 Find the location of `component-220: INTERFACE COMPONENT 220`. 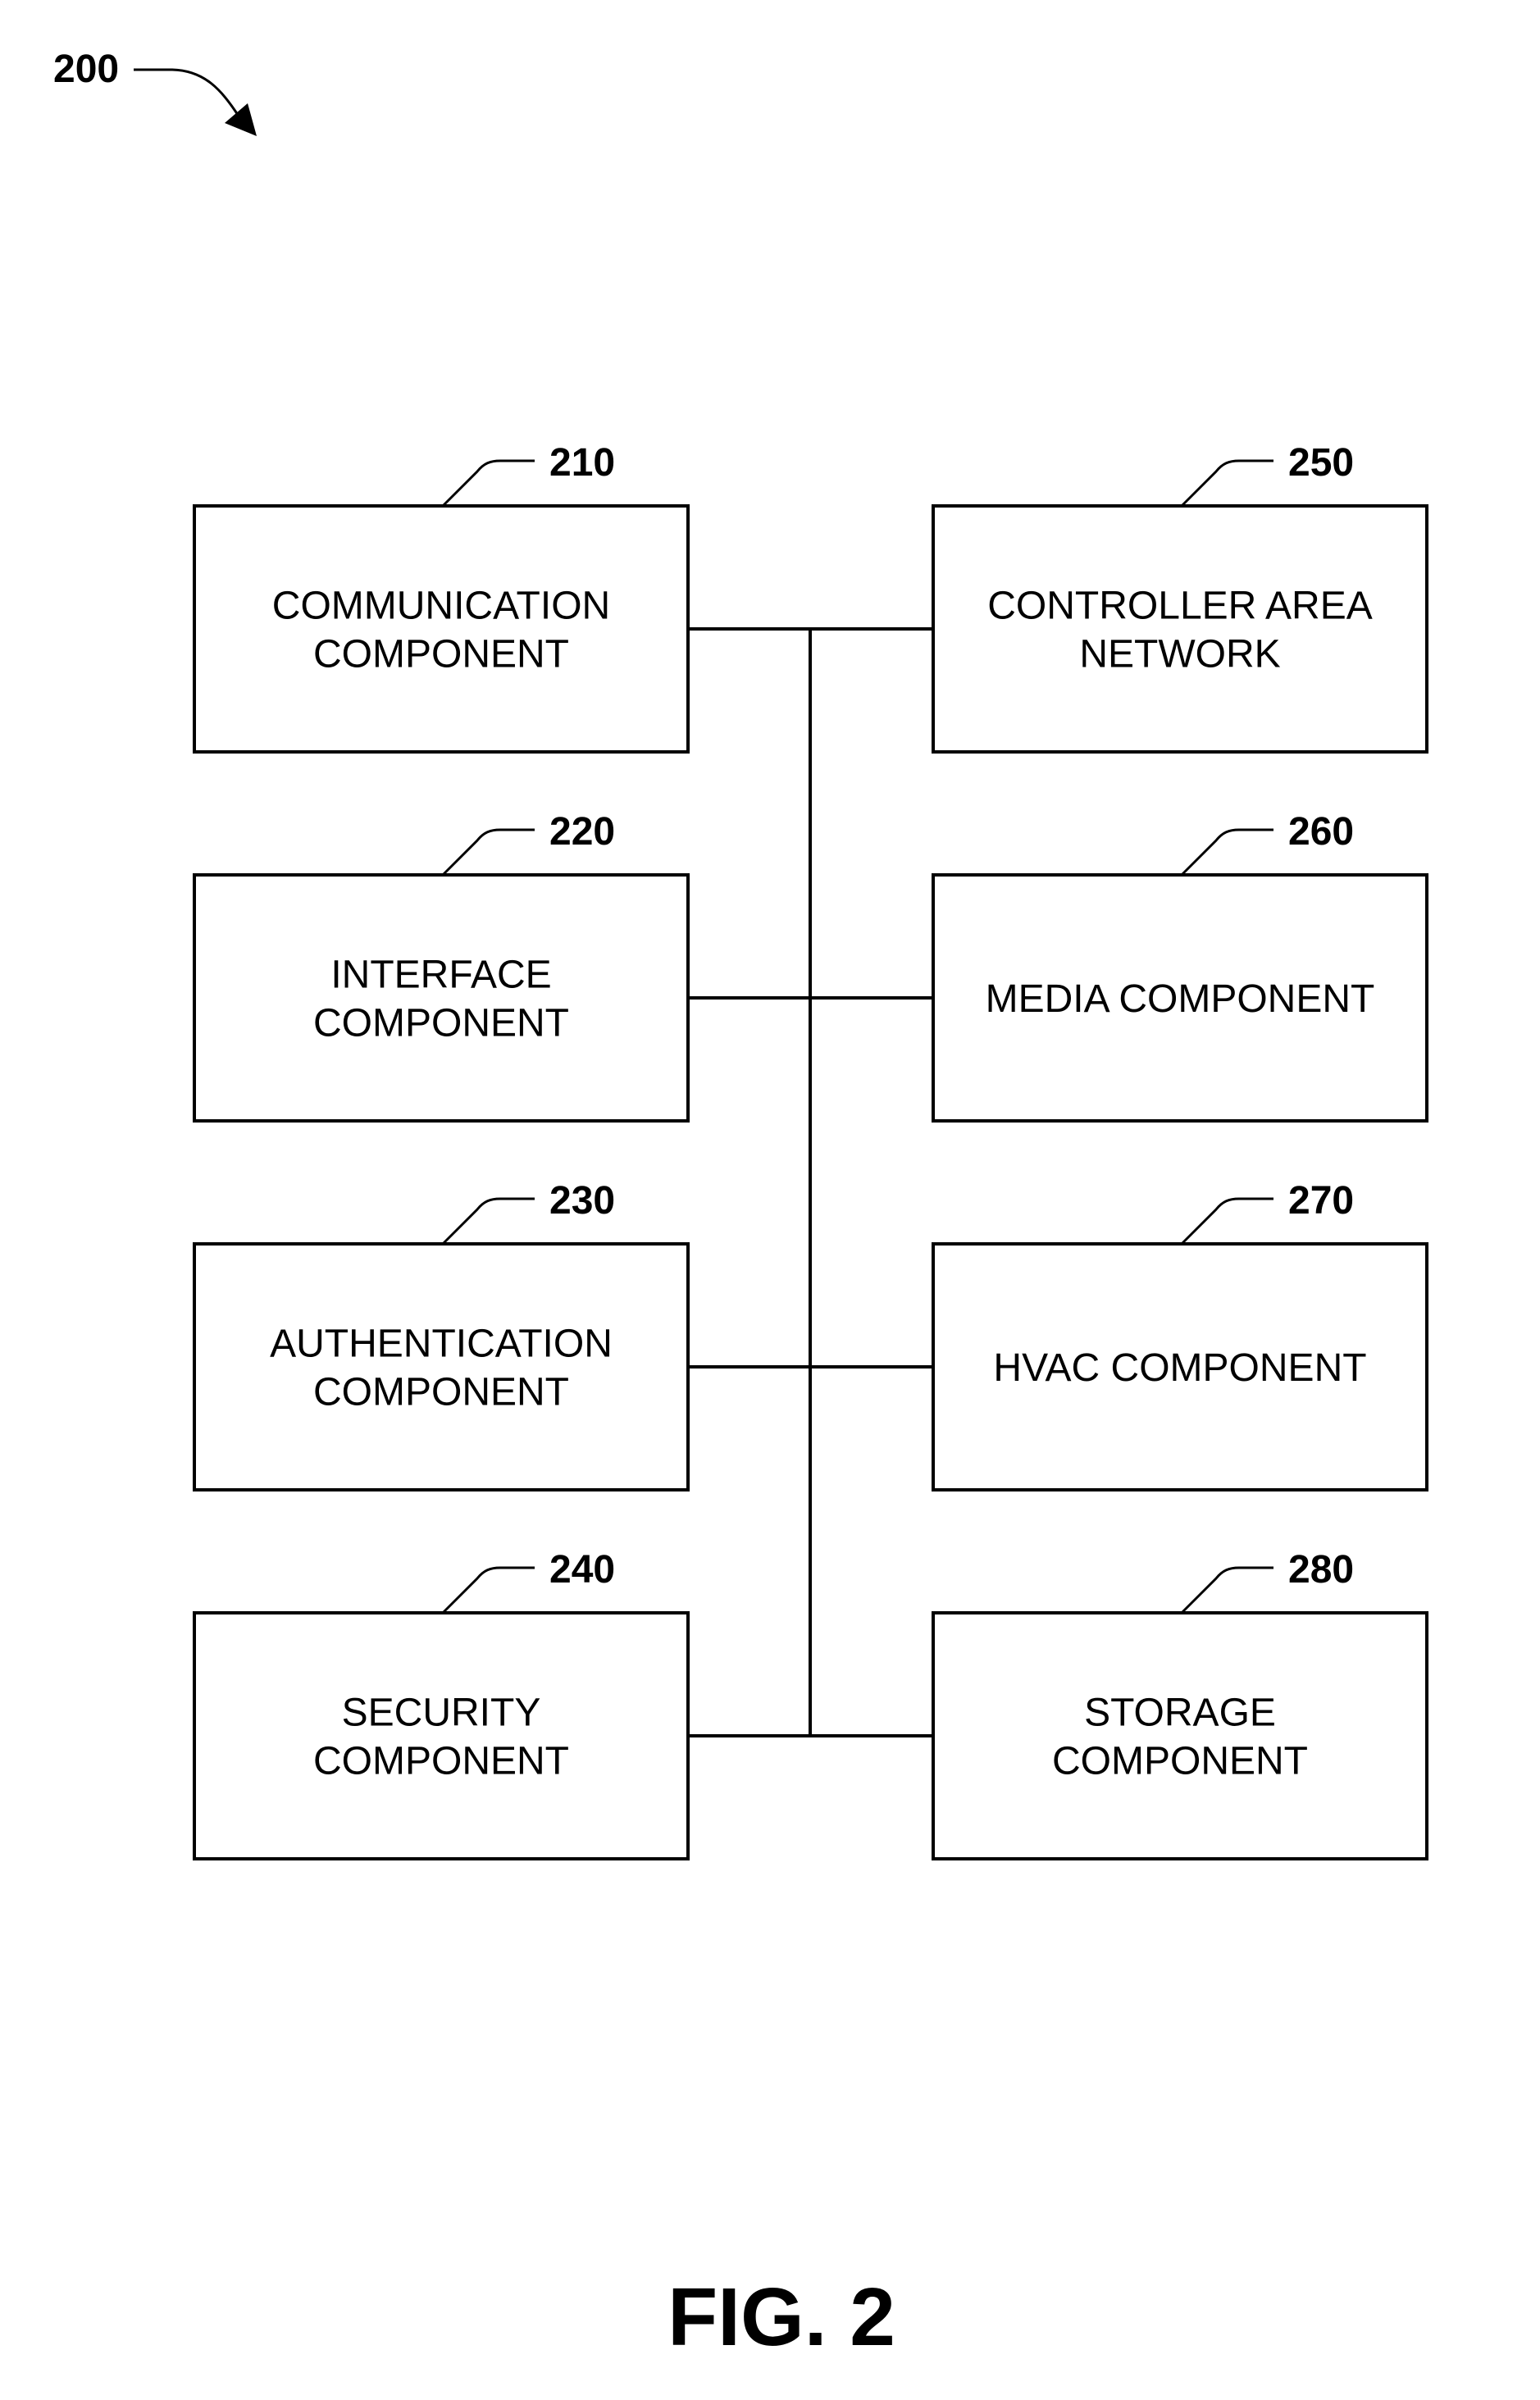

component-220: INTERFACE COMPONENT 220 is located at coordinates (501, 966).